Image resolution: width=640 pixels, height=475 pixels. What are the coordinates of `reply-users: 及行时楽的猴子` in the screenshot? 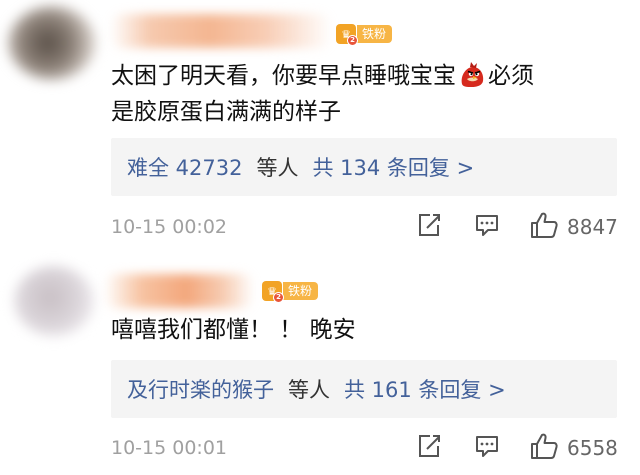 It's located at (200, 389).